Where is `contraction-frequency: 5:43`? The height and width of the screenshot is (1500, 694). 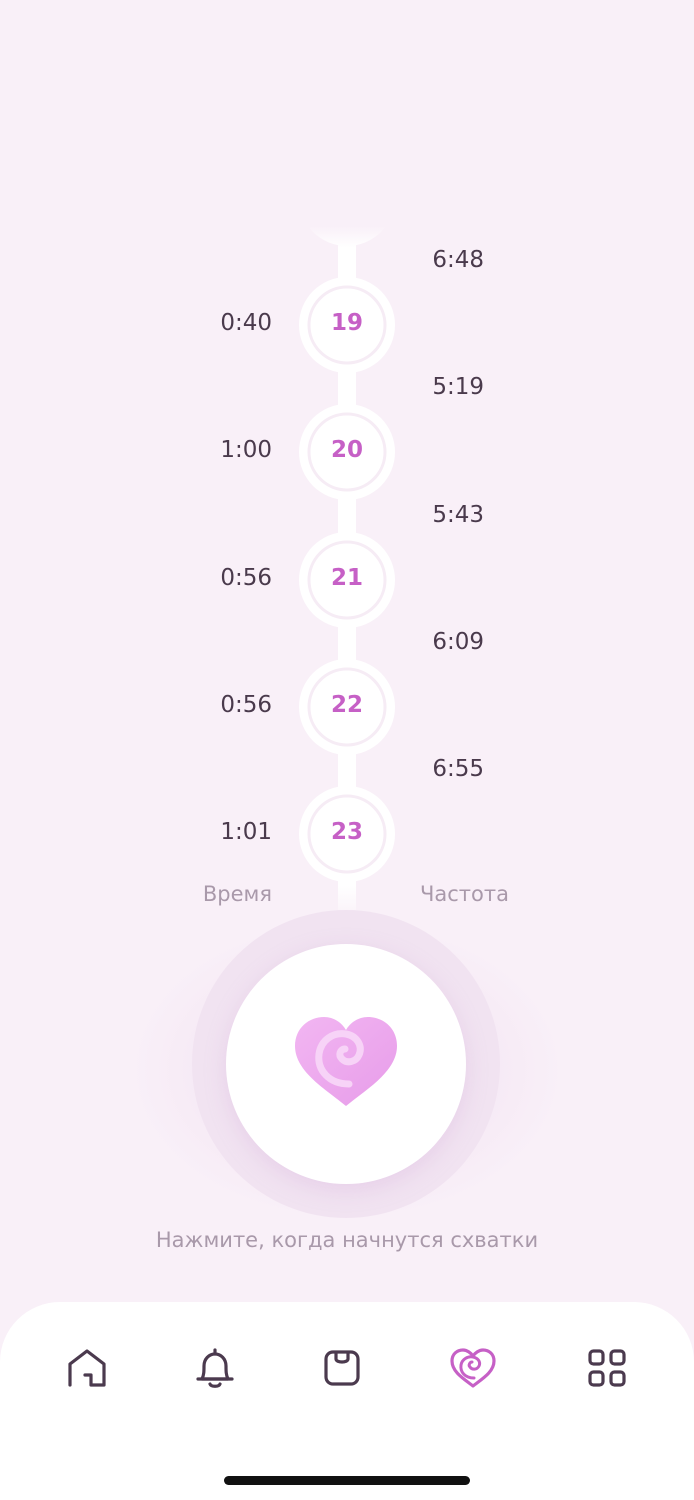
contraction-frequency: 5:43 is located at coordinates (458, 515).